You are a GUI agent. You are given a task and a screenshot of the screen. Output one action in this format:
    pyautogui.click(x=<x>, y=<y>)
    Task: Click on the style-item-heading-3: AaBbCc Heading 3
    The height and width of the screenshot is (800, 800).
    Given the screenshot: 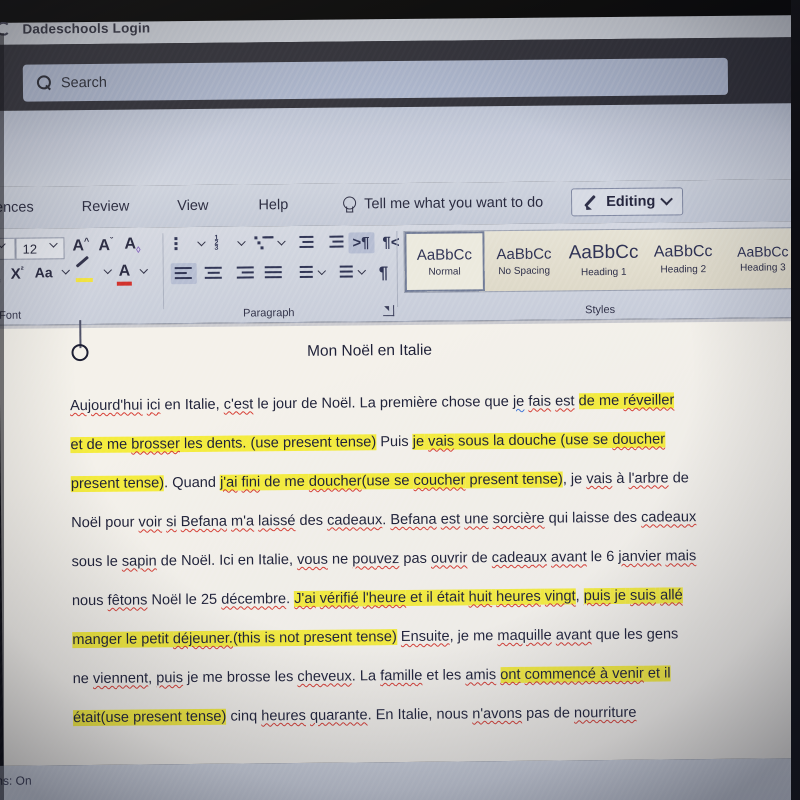 What is the action you would take?
    pyautogui.click(x=761, y=258)
    